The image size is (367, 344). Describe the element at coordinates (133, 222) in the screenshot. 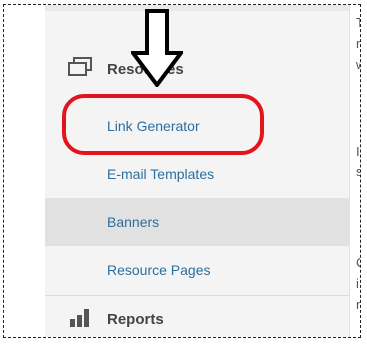

I see `sidebar-item-label: Banners` at that location.